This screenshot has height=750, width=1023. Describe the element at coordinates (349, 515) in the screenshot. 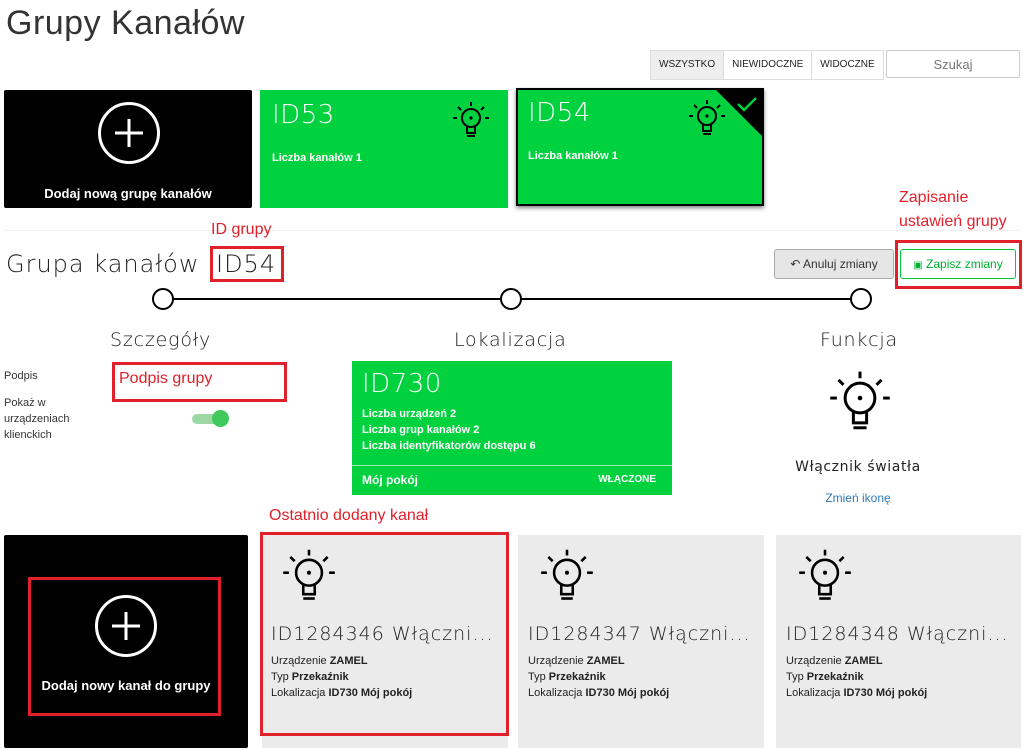

I see `annotation-last-added: Ostatnio dodany kanał` at that location.